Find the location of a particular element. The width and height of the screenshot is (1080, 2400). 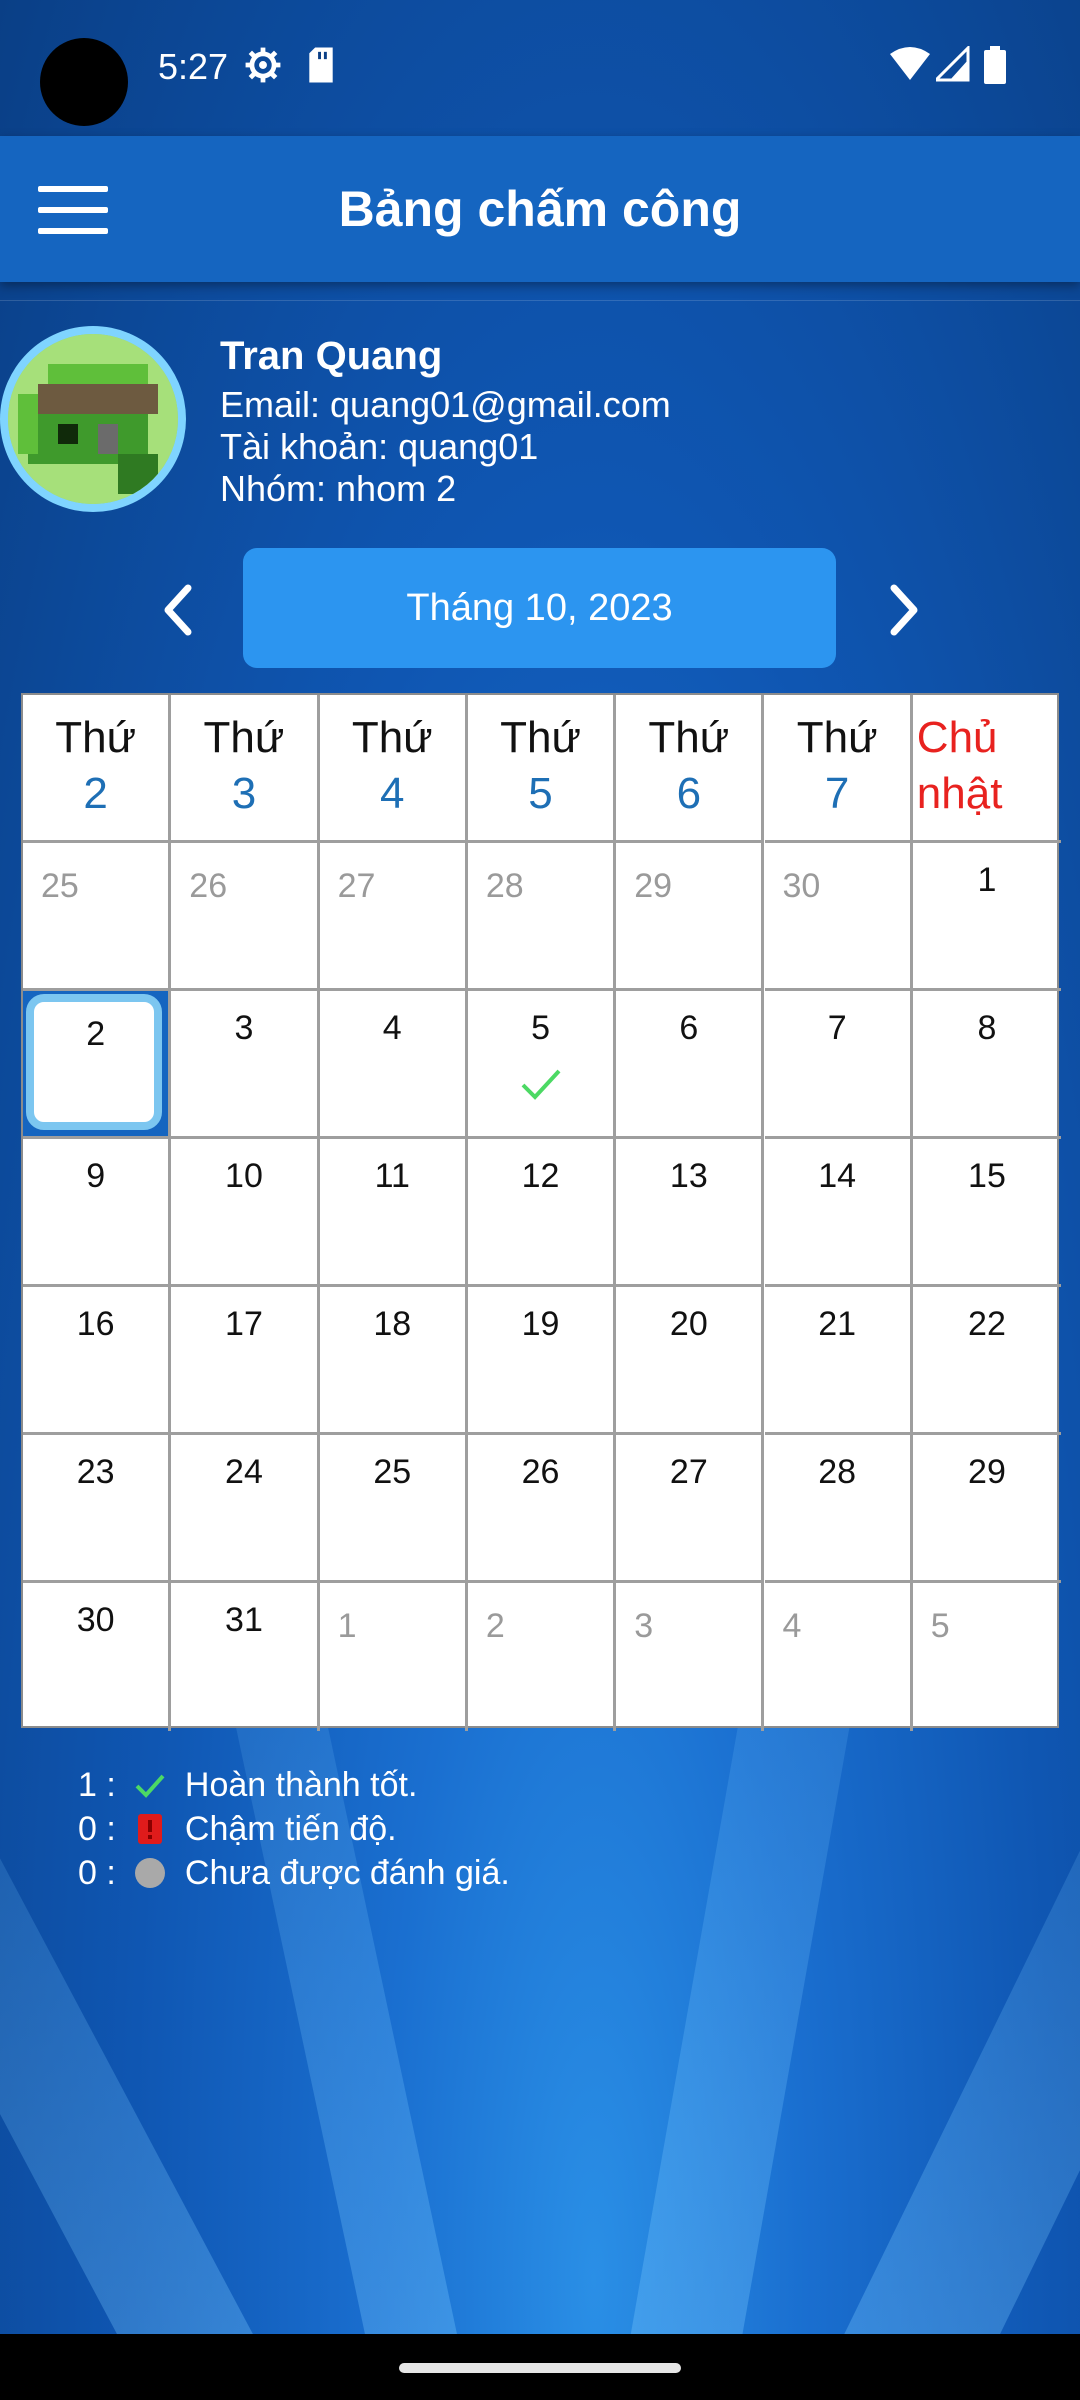

calendar-day: 19 is located at coordinates (542, 1361).